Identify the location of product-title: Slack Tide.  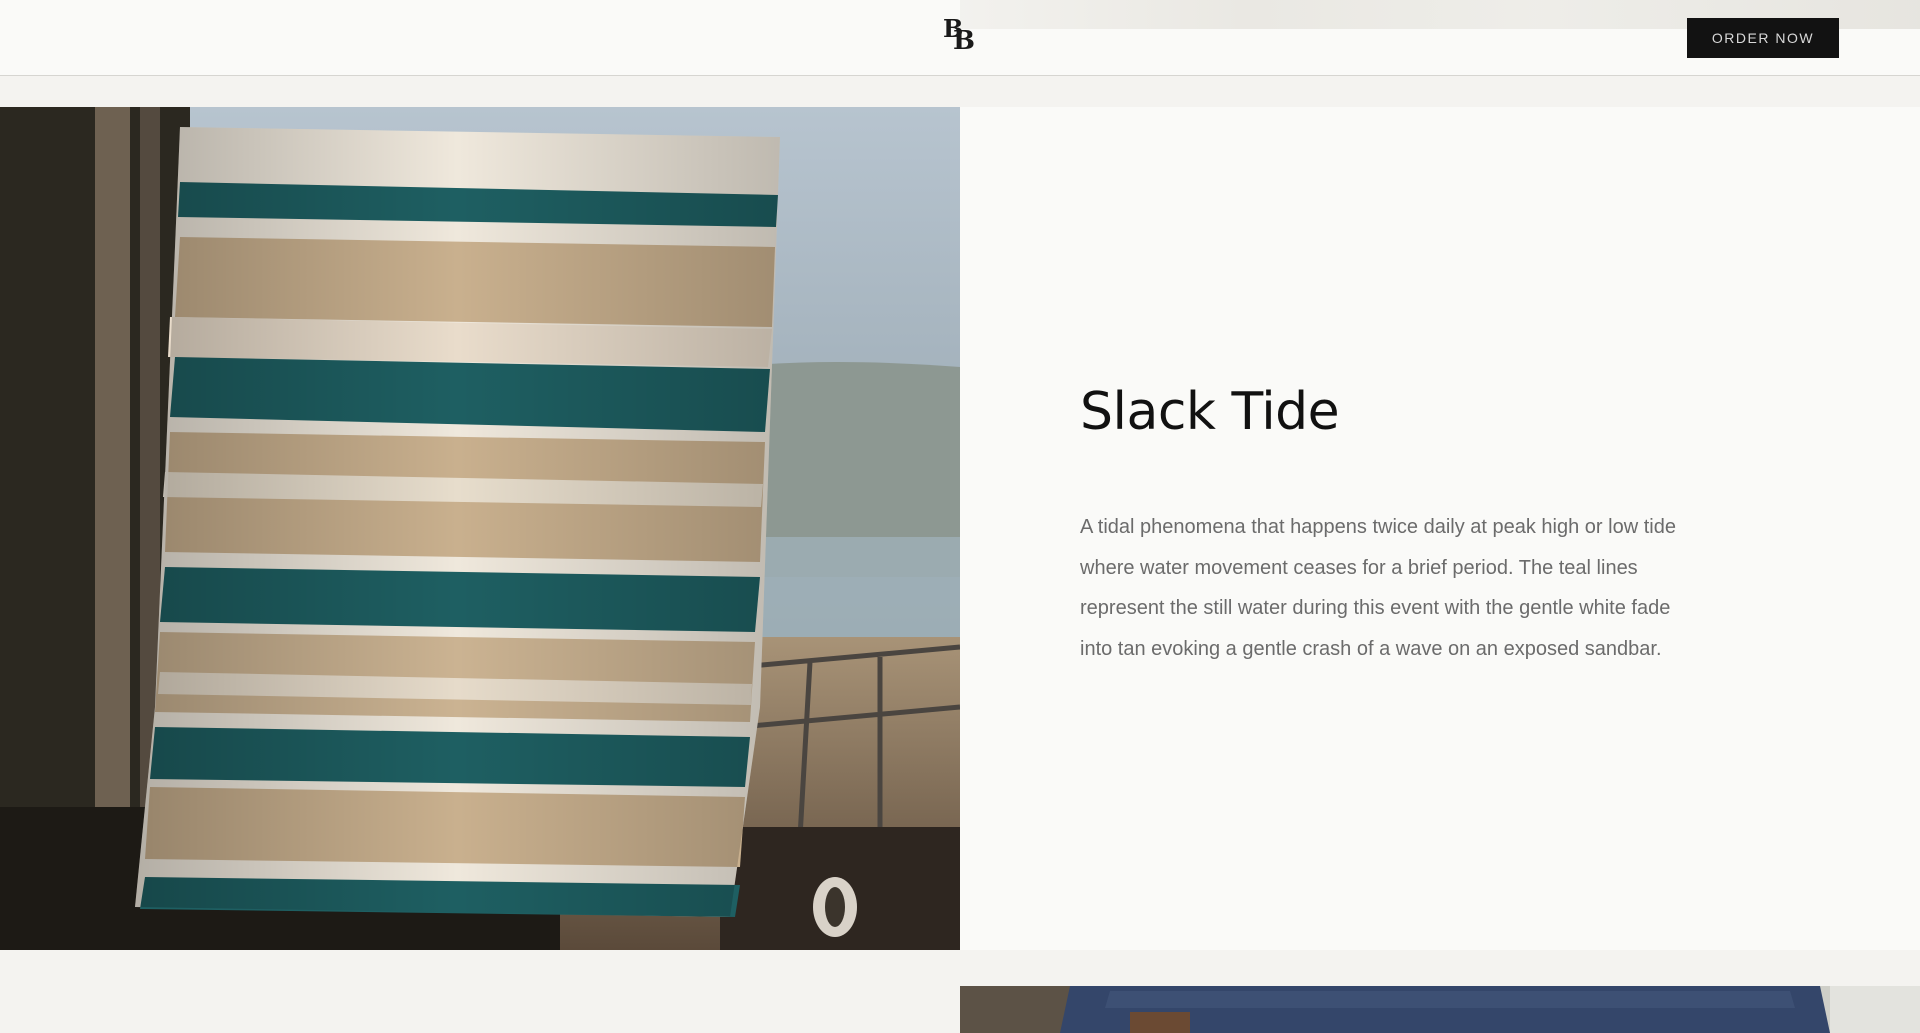
(1210, 412).